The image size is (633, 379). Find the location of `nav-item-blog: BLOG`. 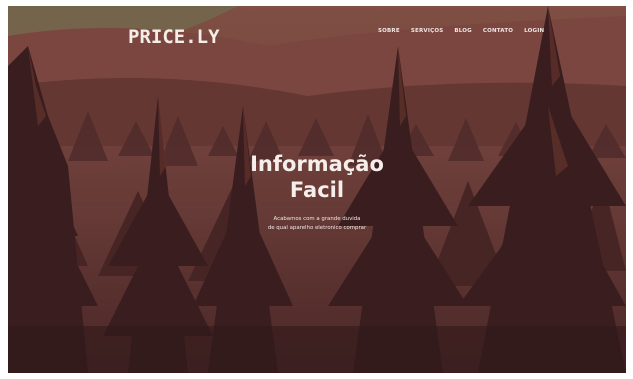

nav-item-blog: BLOG is located at coordinates (463, 31).